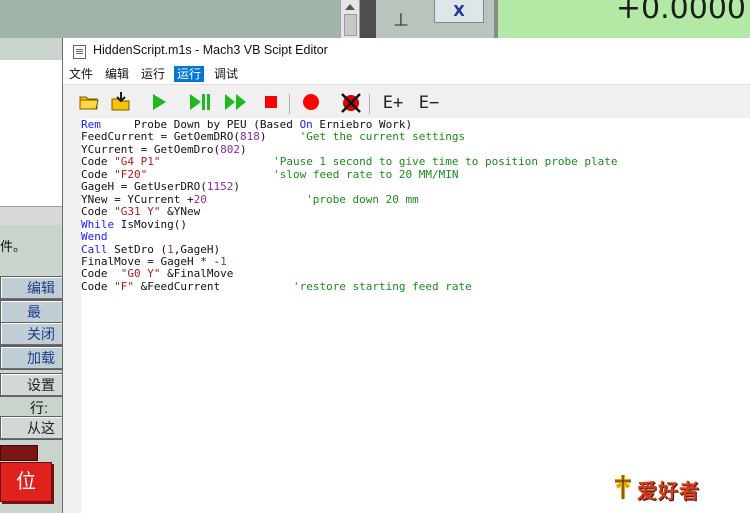 The height and width of the screenshot is (513, 750). I want to click on menu-bar: 文件 编辑 运行 运行 调试, so click(406, 74).